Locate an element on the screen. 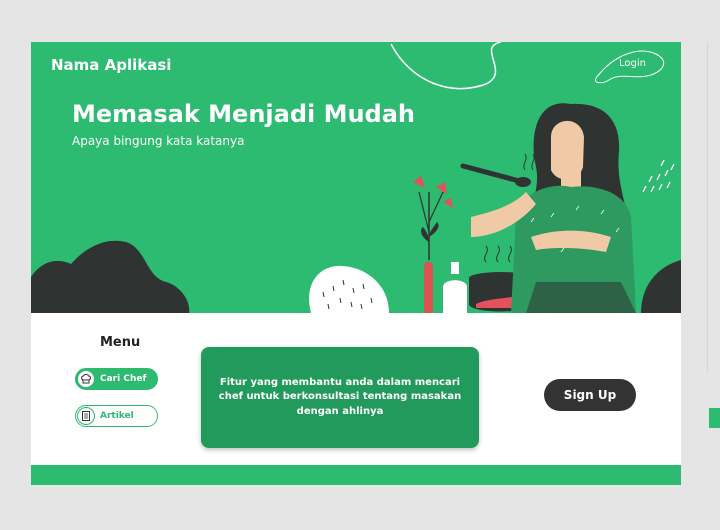 The height and width of the screenshot is (530, 720). hero-subtitle: Apaya bingung kata katanya is located at coordinates (158, 141).